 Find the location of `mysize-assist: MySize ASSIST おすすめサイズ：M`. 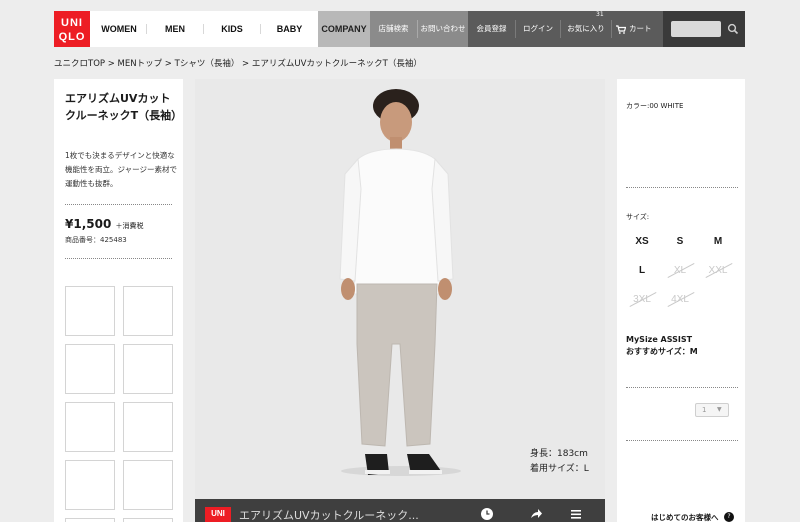

mysize-assist: MySize ASSIST おすすめサイズ：M is located at coordinates (662, 346).